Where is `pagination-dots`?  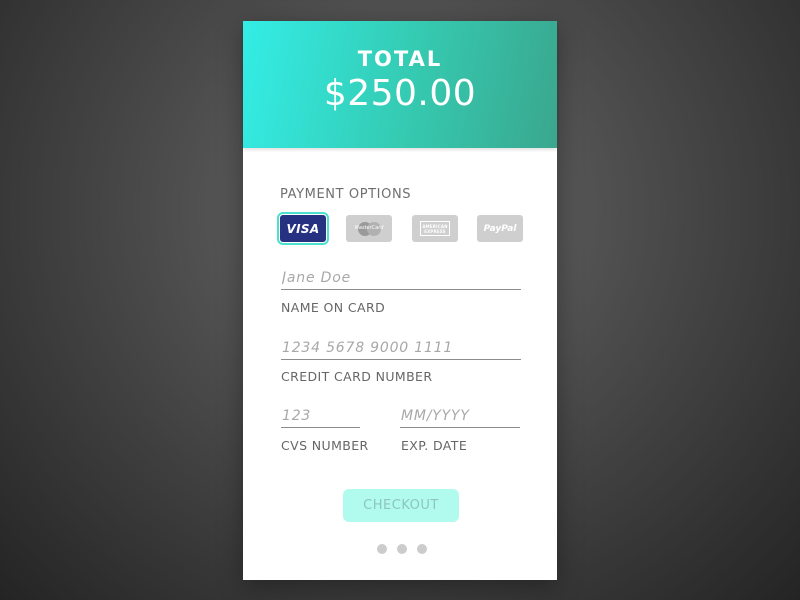 pagination-dots is located at coordinates (402, 549).